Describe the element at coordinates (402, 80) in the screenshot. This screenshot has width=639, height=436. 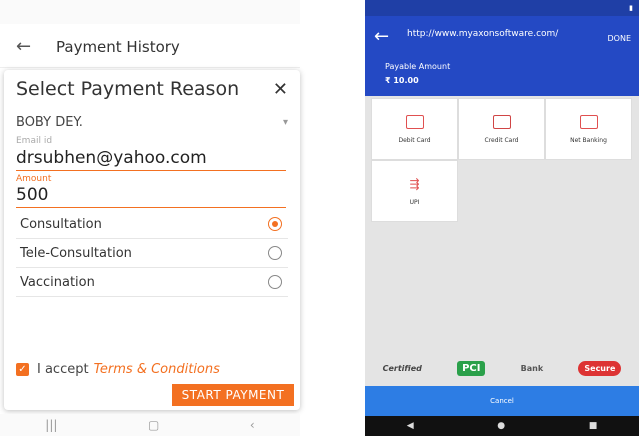
I see `payable-amount: ₹ 10.00` at that location.